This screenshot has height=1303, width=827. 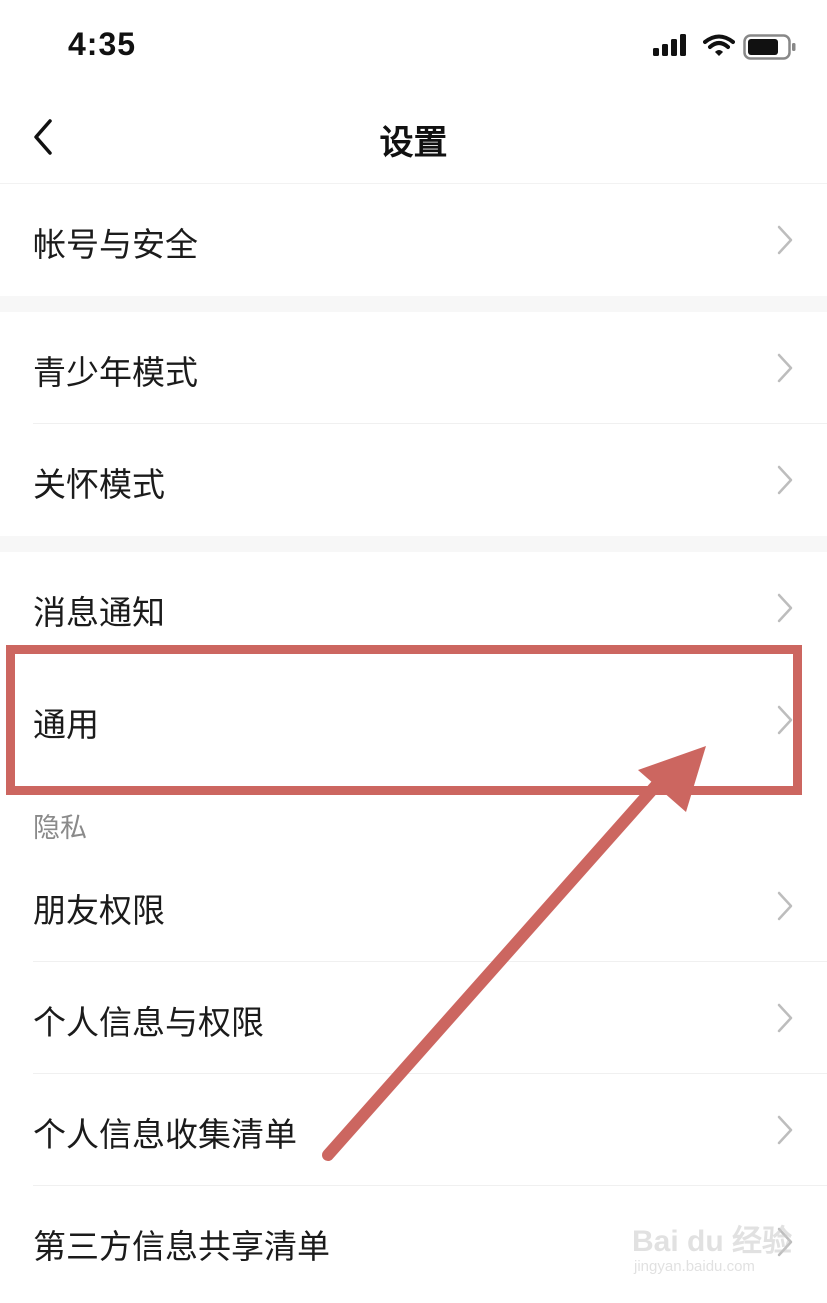 What do you see at coordinates (413, 143) in the screenshot?
I see `page-title: 设置` at bounding box center [413, 143].